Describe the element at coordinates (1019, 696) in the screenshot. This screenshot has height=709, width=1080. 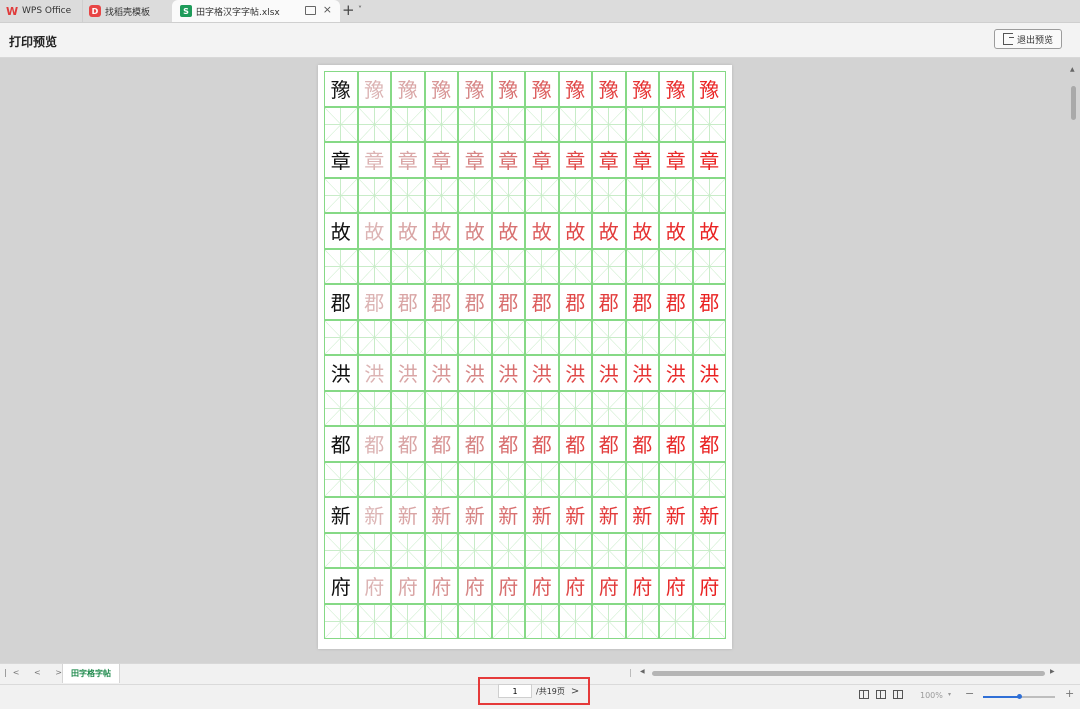
I see `zoom-slider-handle` at that location.